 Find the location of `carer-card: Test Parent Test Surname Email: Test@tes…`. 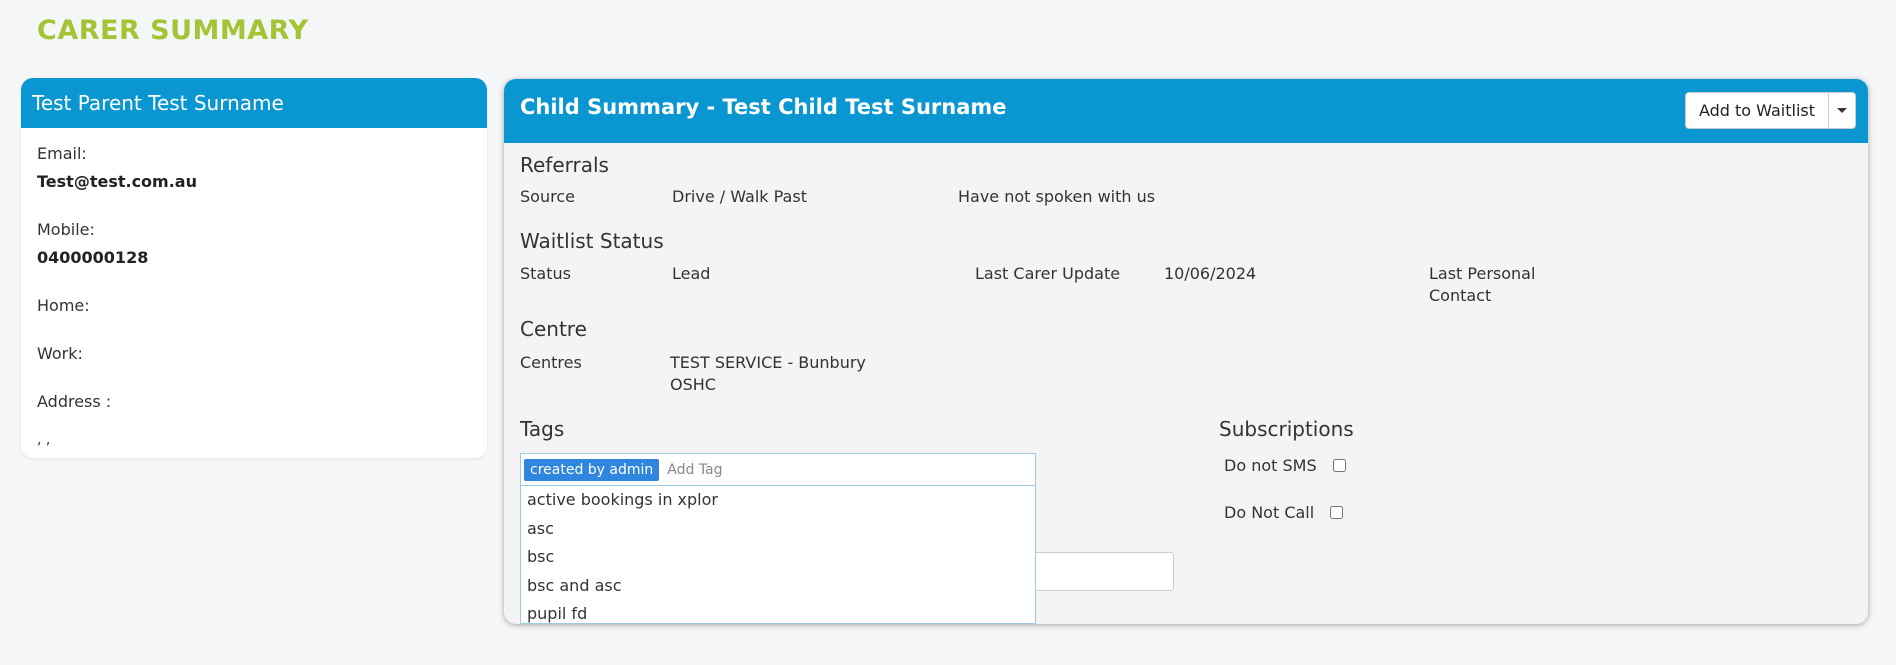

carer-card: Test Parent Test Surname Email: Test@tes… is located at coordinates (254, 268).